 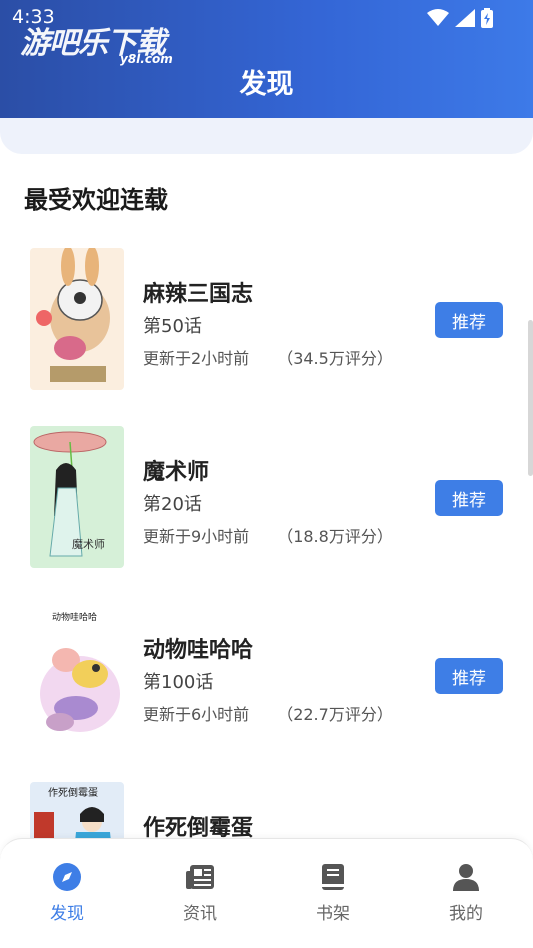 What do you see at coordinates (335, 536) in the screenshot?
I see `comic-rating: （18.8万评分）` at bounding box center [335, 536].